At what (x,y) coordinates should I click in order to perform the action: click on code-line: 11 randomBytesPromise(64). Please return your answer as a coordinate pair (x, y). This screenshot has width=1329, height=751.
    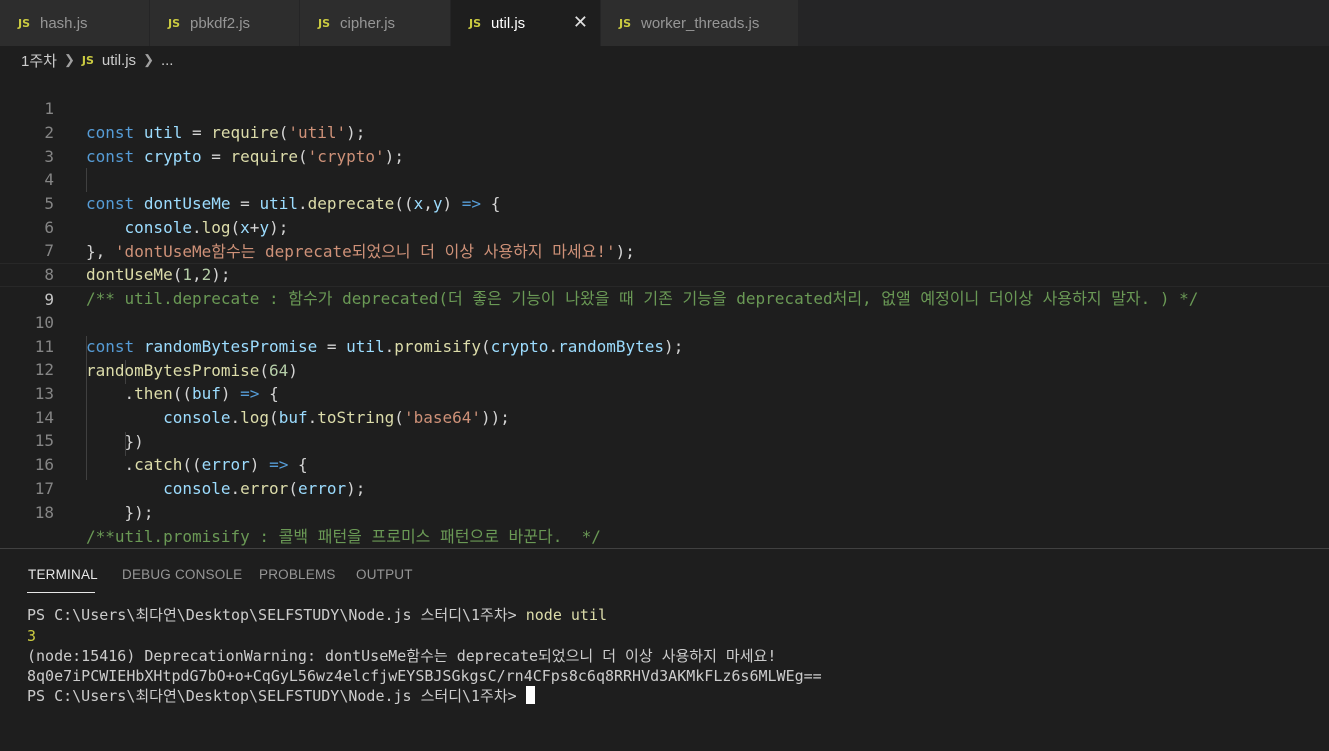
    Looking at the image, I should click on (664, 345).